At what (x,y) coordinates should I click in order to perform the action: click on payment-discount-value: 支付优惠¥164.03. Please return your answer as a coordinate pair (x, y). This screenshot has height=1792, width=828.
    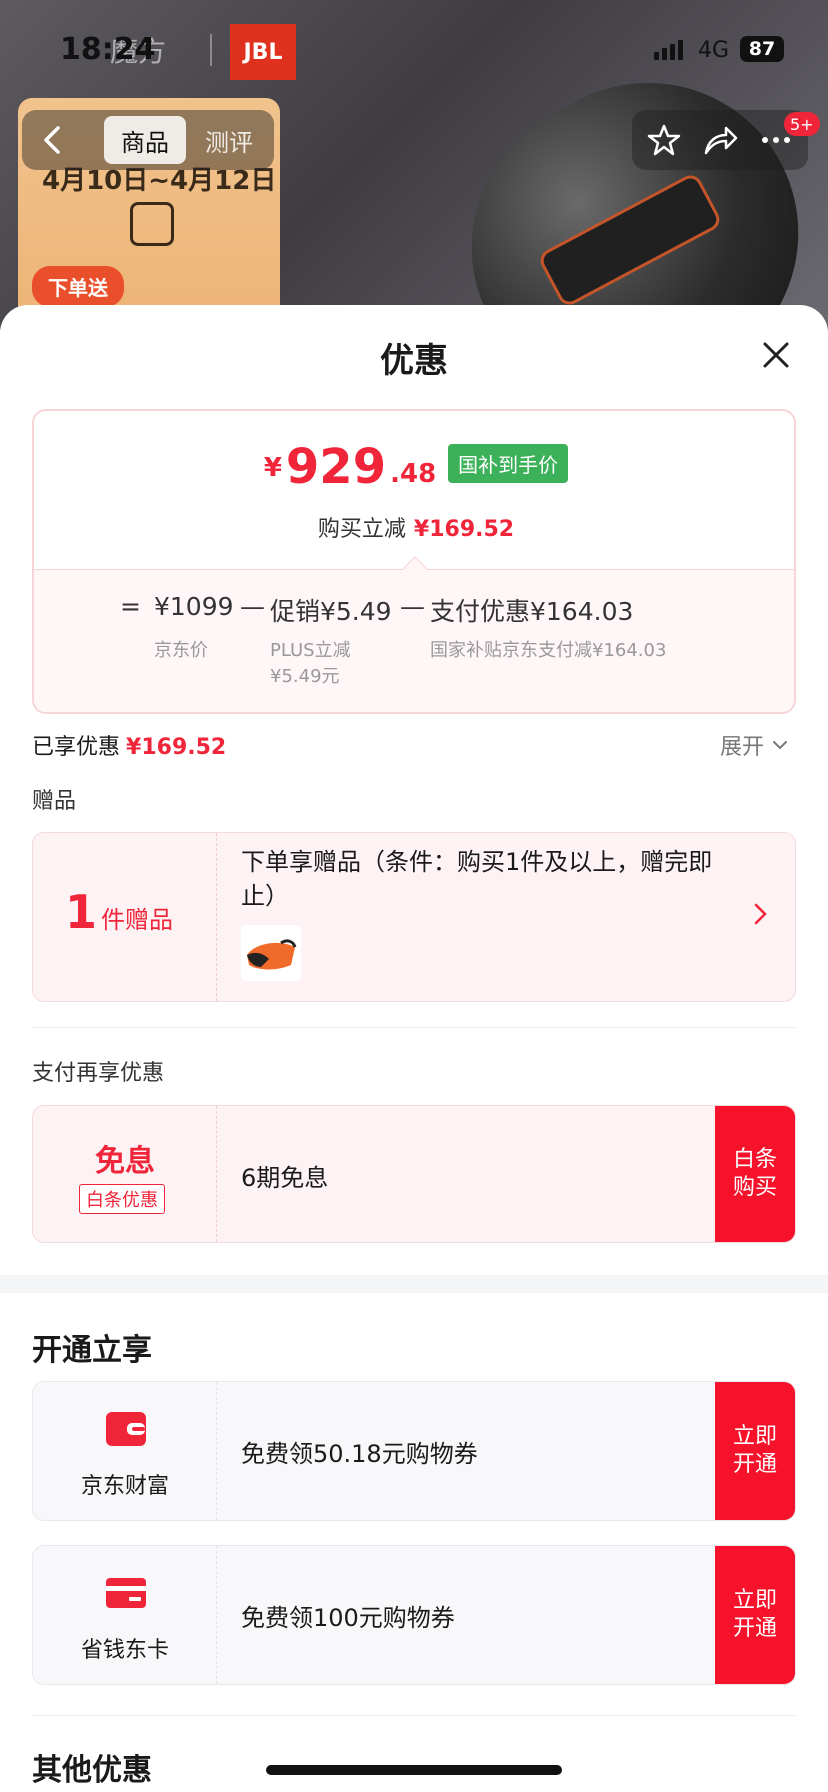
    Looking at the image, I should click on (532, 611).